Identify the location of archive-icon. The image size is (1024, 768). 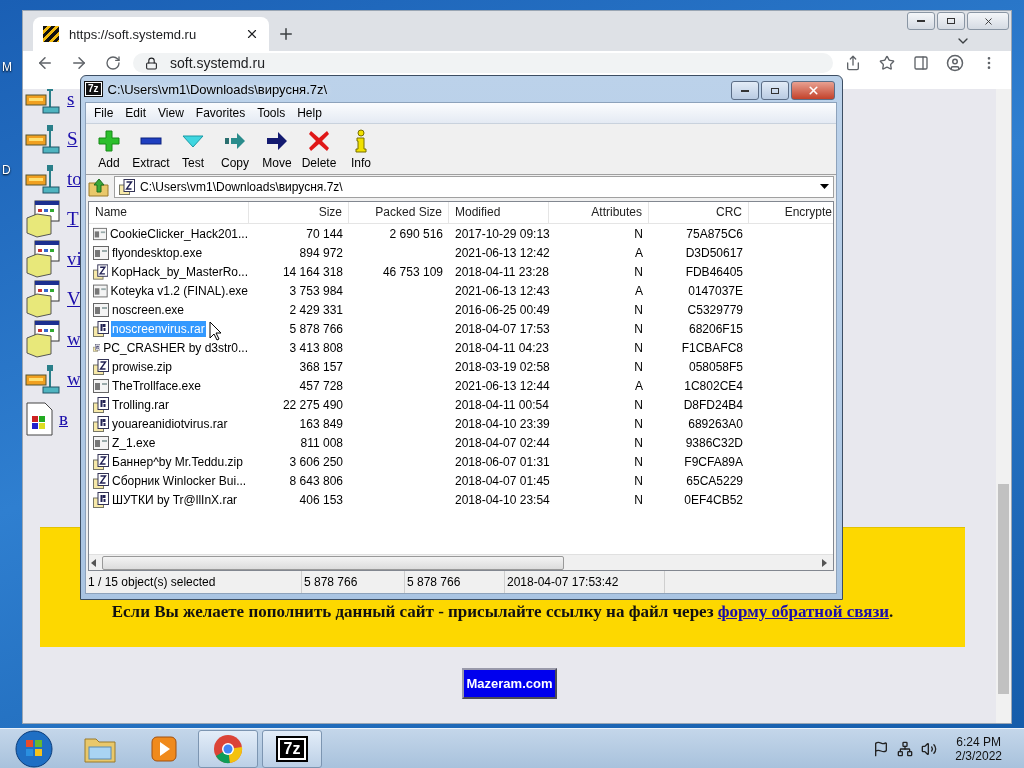
(101, 461).